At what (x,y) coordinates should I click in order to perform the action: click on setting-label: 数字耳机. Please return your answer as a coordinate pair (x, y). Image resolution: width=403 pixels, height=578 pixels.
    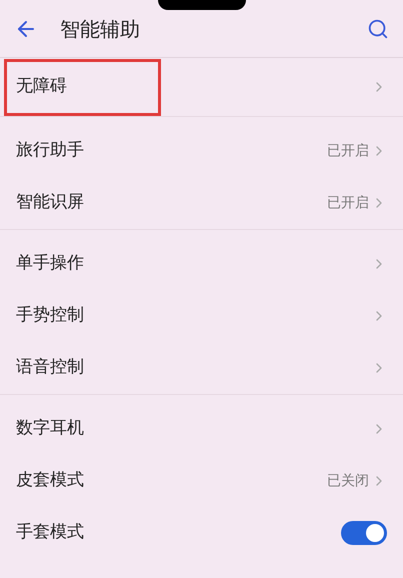
    Looking at the image, I should click on (50, 428).